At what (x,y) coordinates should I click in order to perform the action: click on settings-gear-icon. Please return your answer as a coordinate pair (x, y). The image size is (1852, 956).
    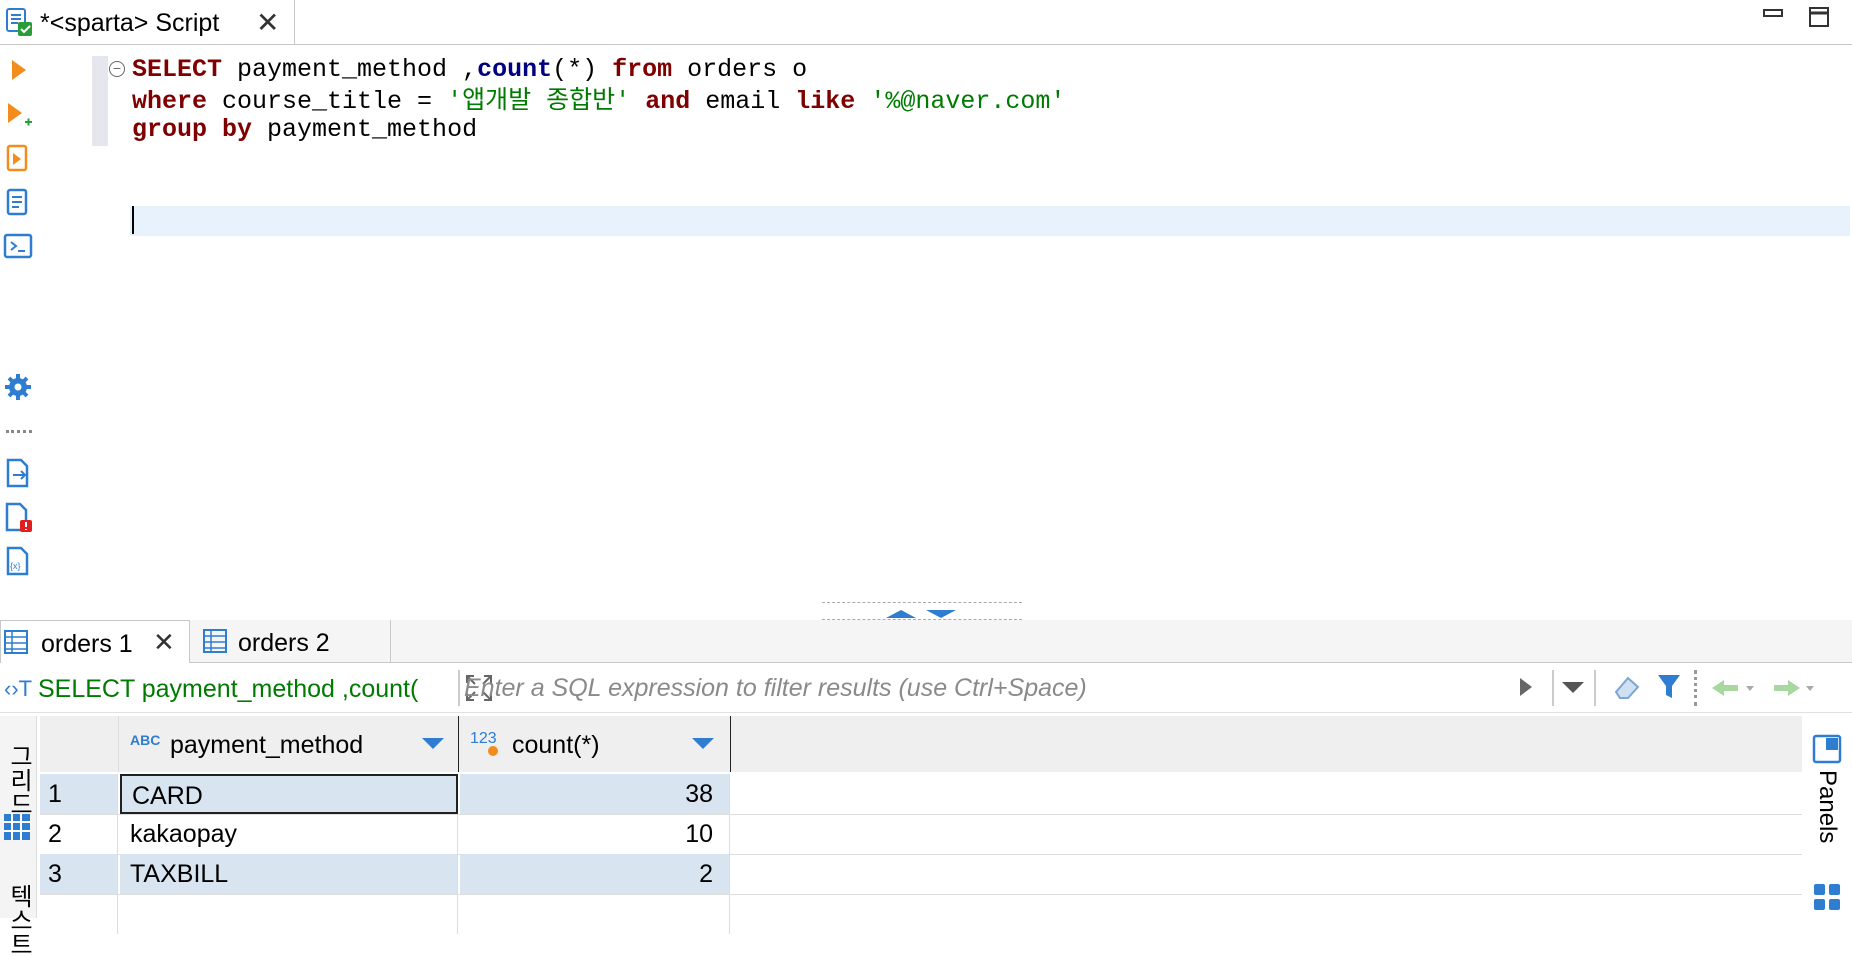
    Looking at the image, I should click on (18, 390).